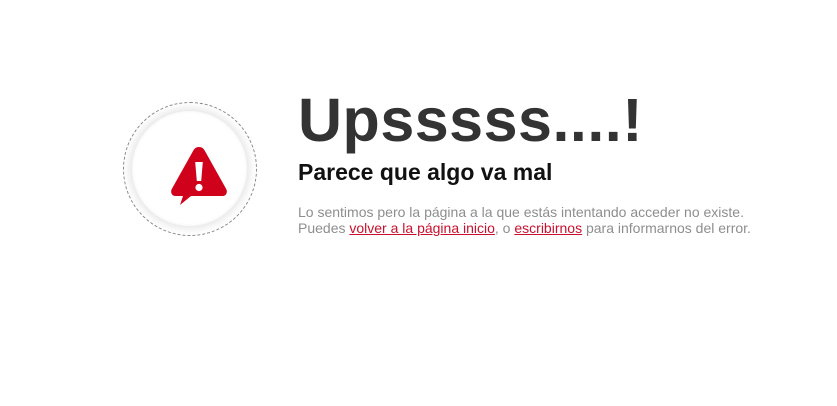 Image resolution: width=837 pixels, height=406 pixels. I want to click on message-text-3: para informarnos del error., so click(666, 228).